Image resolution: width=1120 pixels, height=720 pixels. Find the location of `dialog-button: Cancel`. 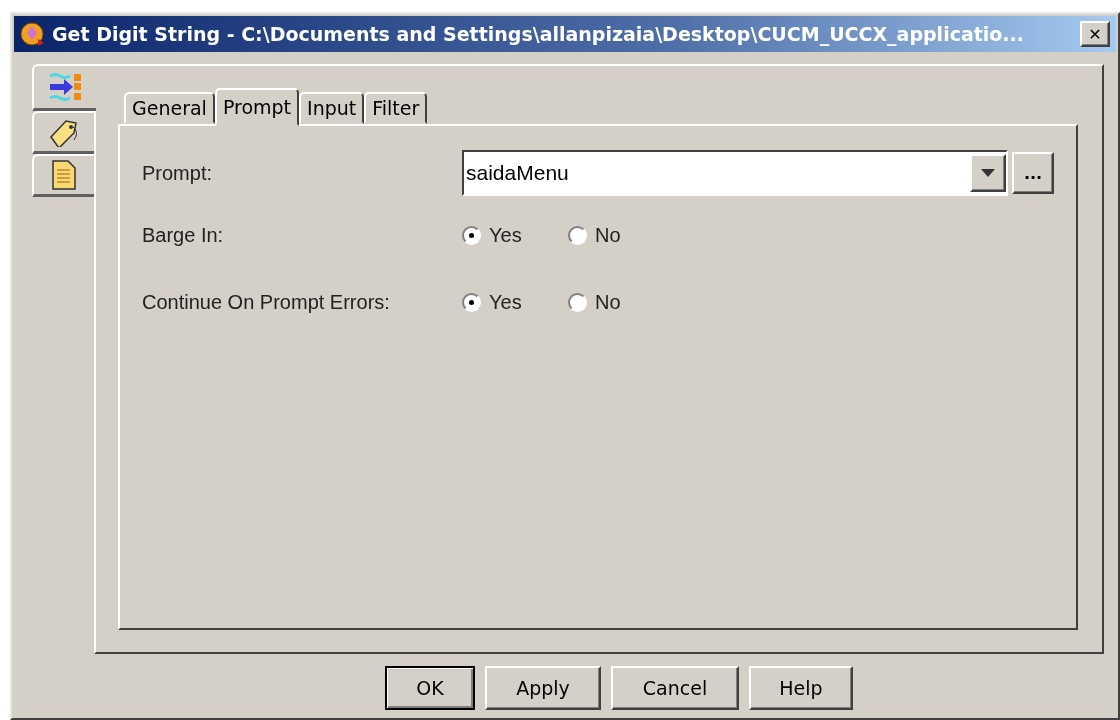

dialog-button: Cancel is located at coordinates (675, 688).